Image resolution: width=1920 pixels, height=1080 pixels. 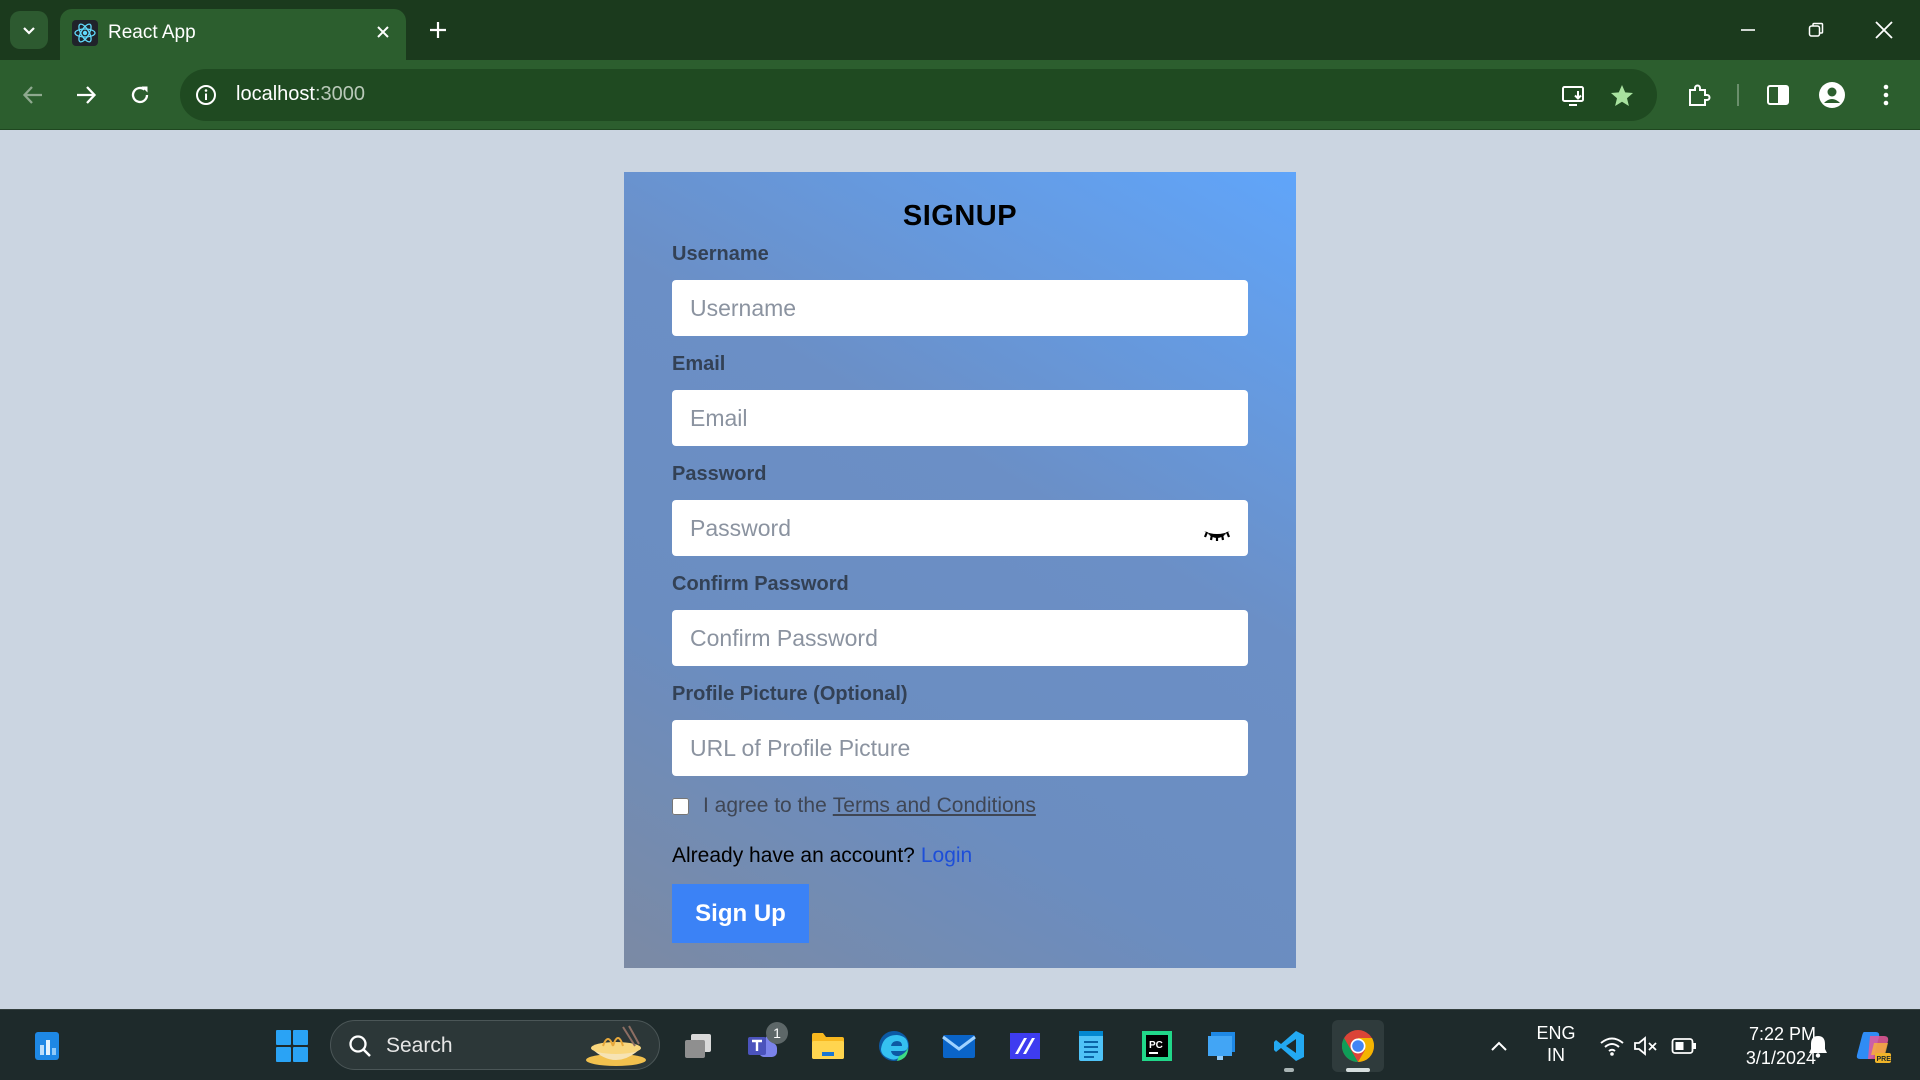 I want to click on browser-toolbar: localhost:3000, so click(x=960, y=95).